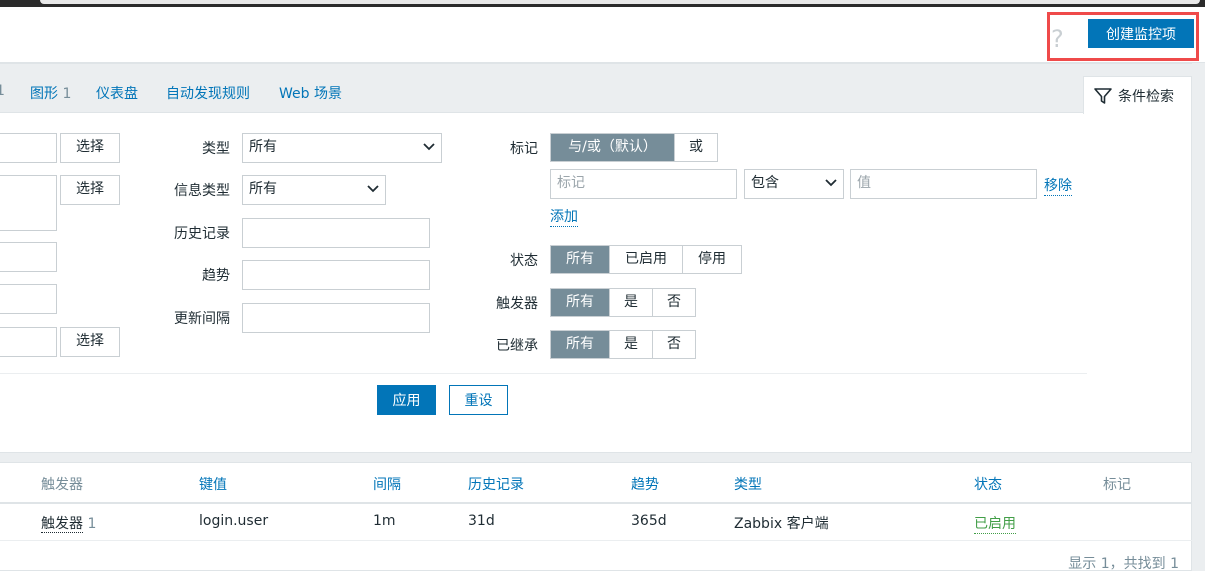 The image size is (1205, 571). What do you see at coordinates (645, 484) in the screenshot?
I see `column-header-trends: 趋势` at bounding box center [645, 484].